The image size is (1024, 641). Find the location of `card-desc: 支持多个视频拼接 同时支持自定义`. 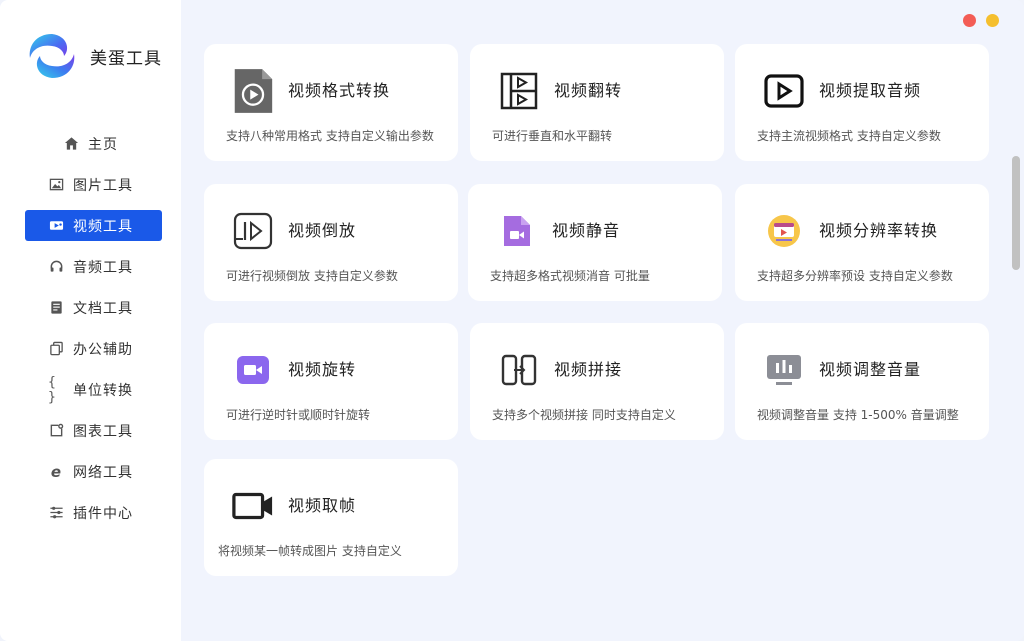

card-desc: 支持多个视频拼接 同时支持自定义 is located at coordinates (584, 415).